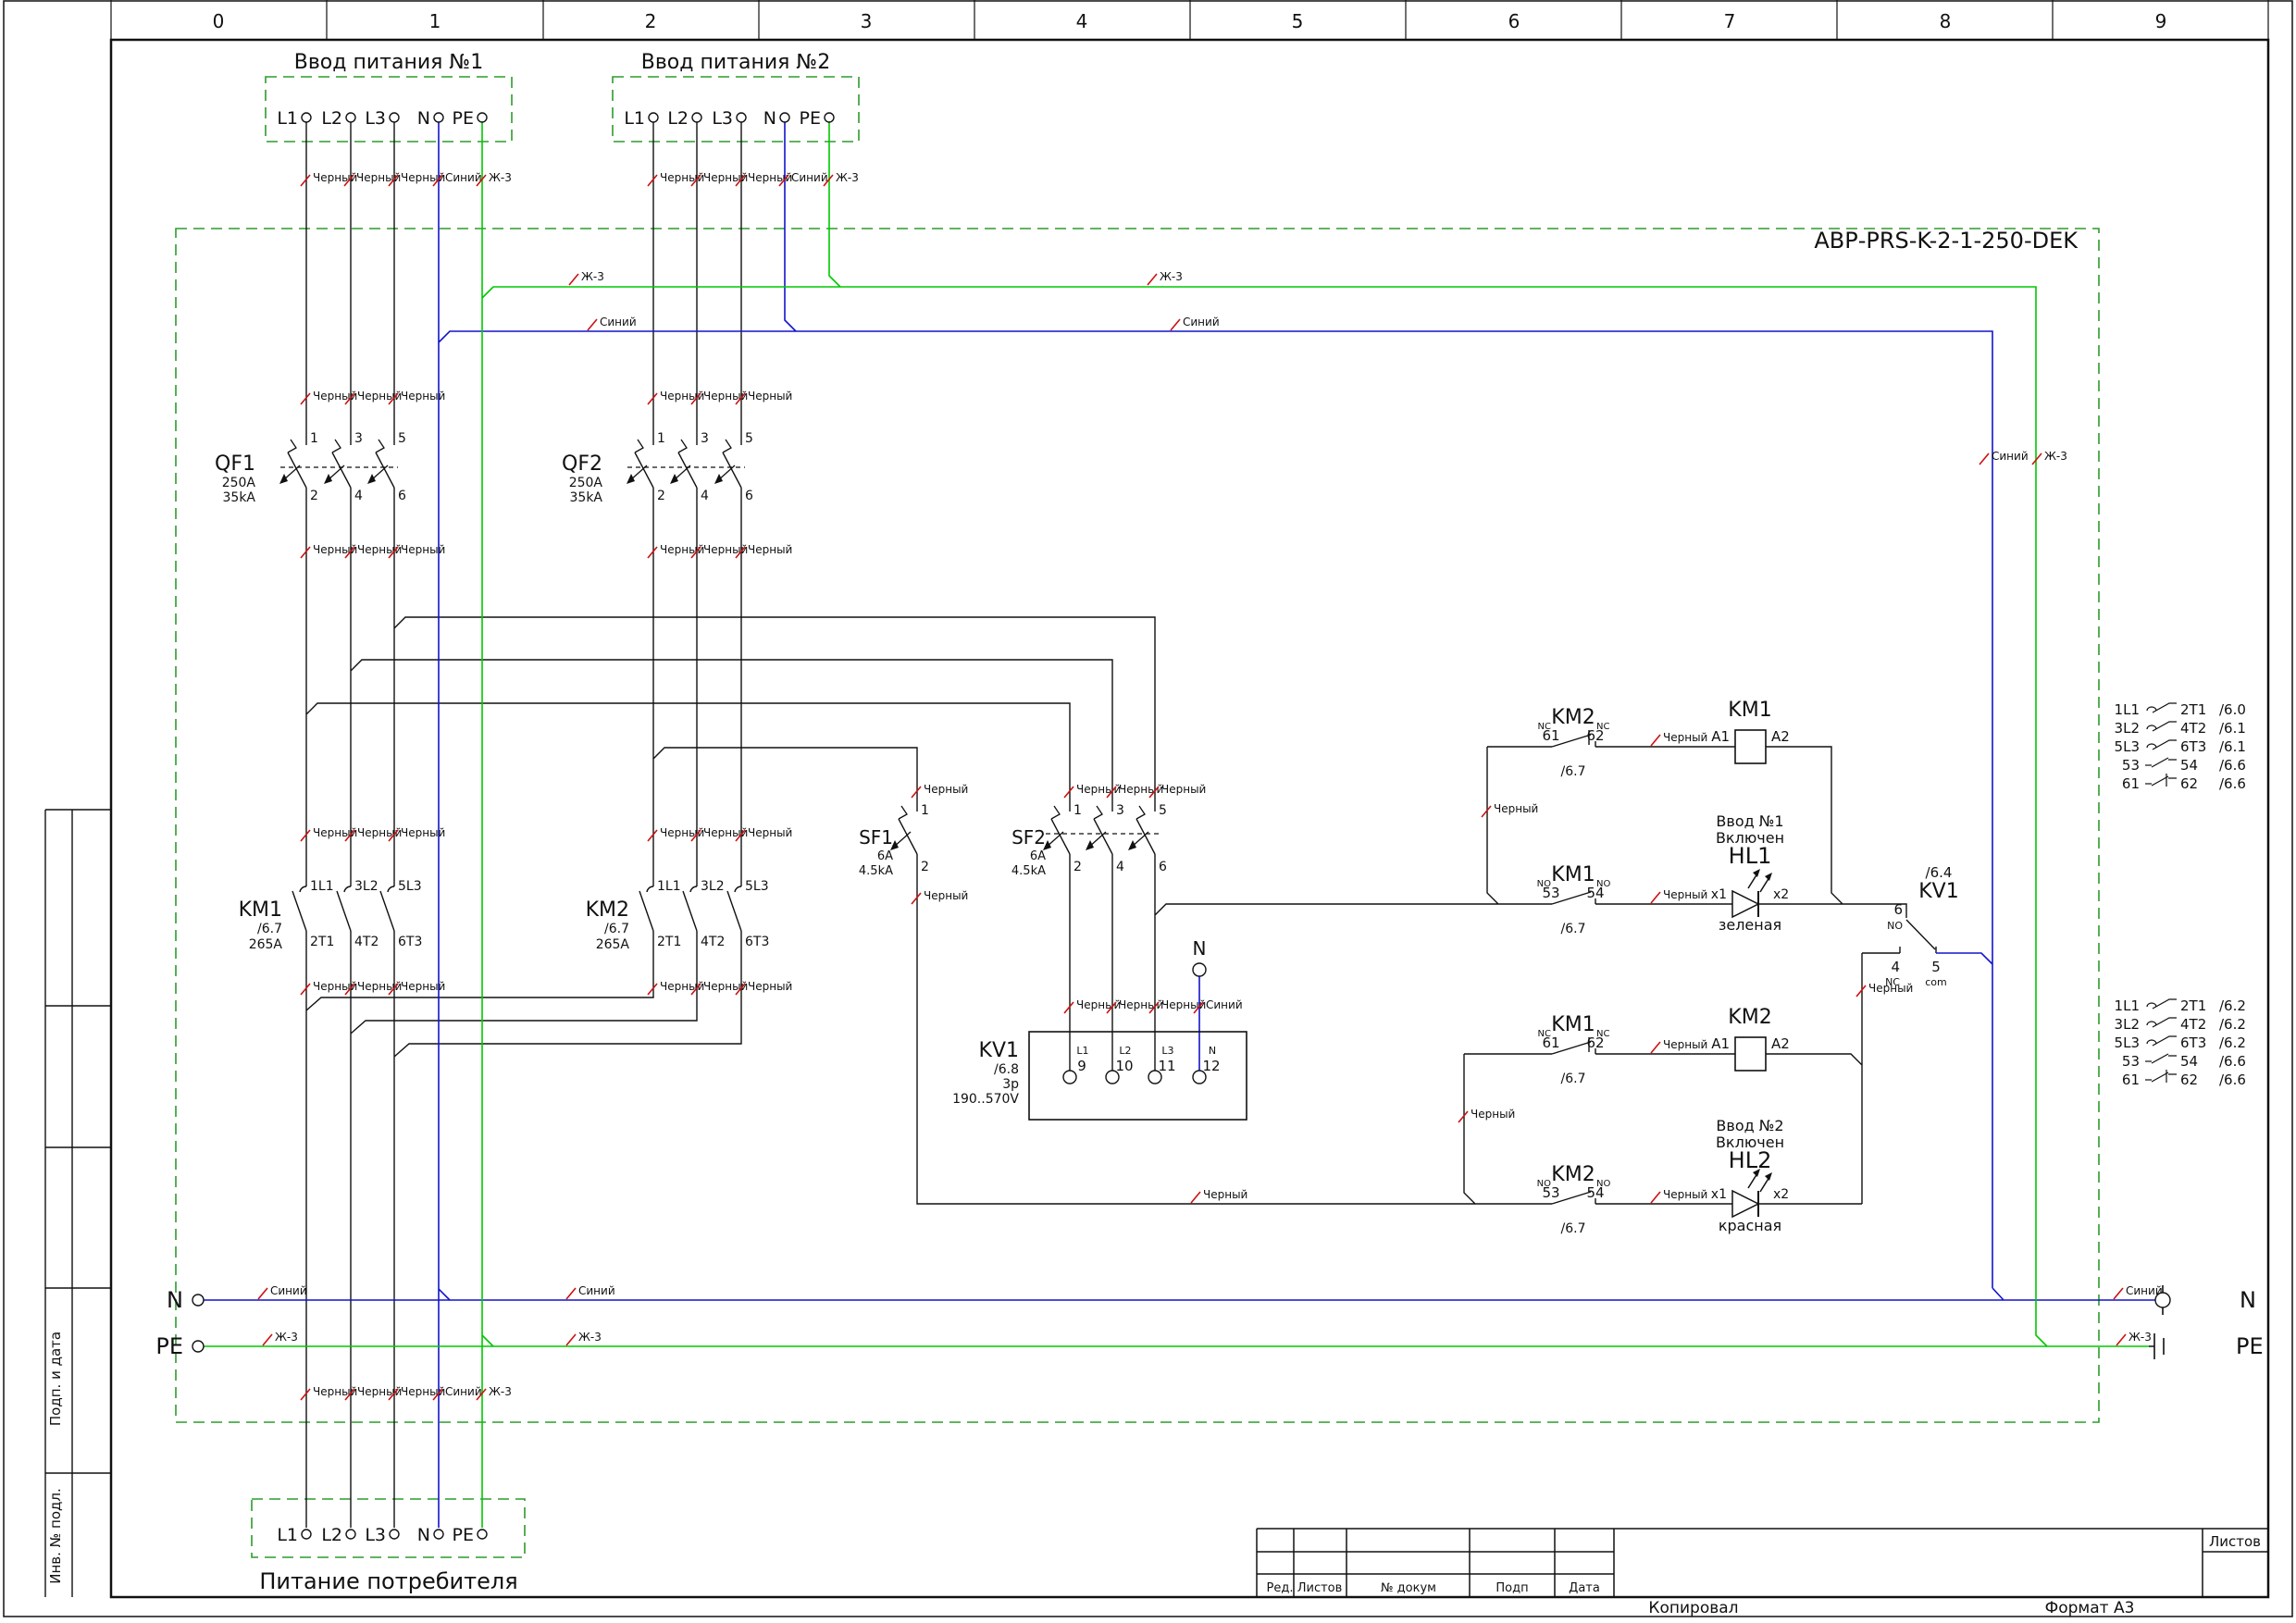  Describe the element at coordinates (586, 497) in the screenshot. I see `qf2-breaking: 35kA` at that location.